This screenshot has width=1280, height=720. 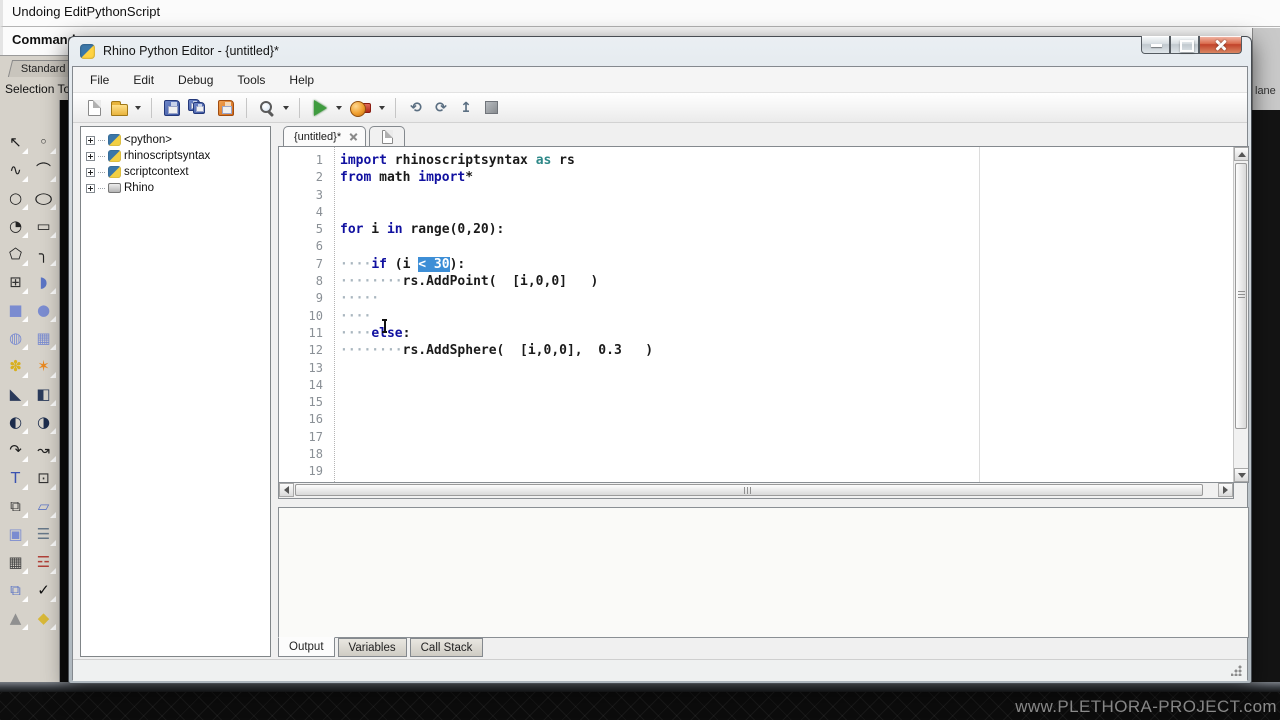 What do you see at coordinates (320, 108) in the screenshot?
I see `run-script-button` at bounding box center [320, 108].